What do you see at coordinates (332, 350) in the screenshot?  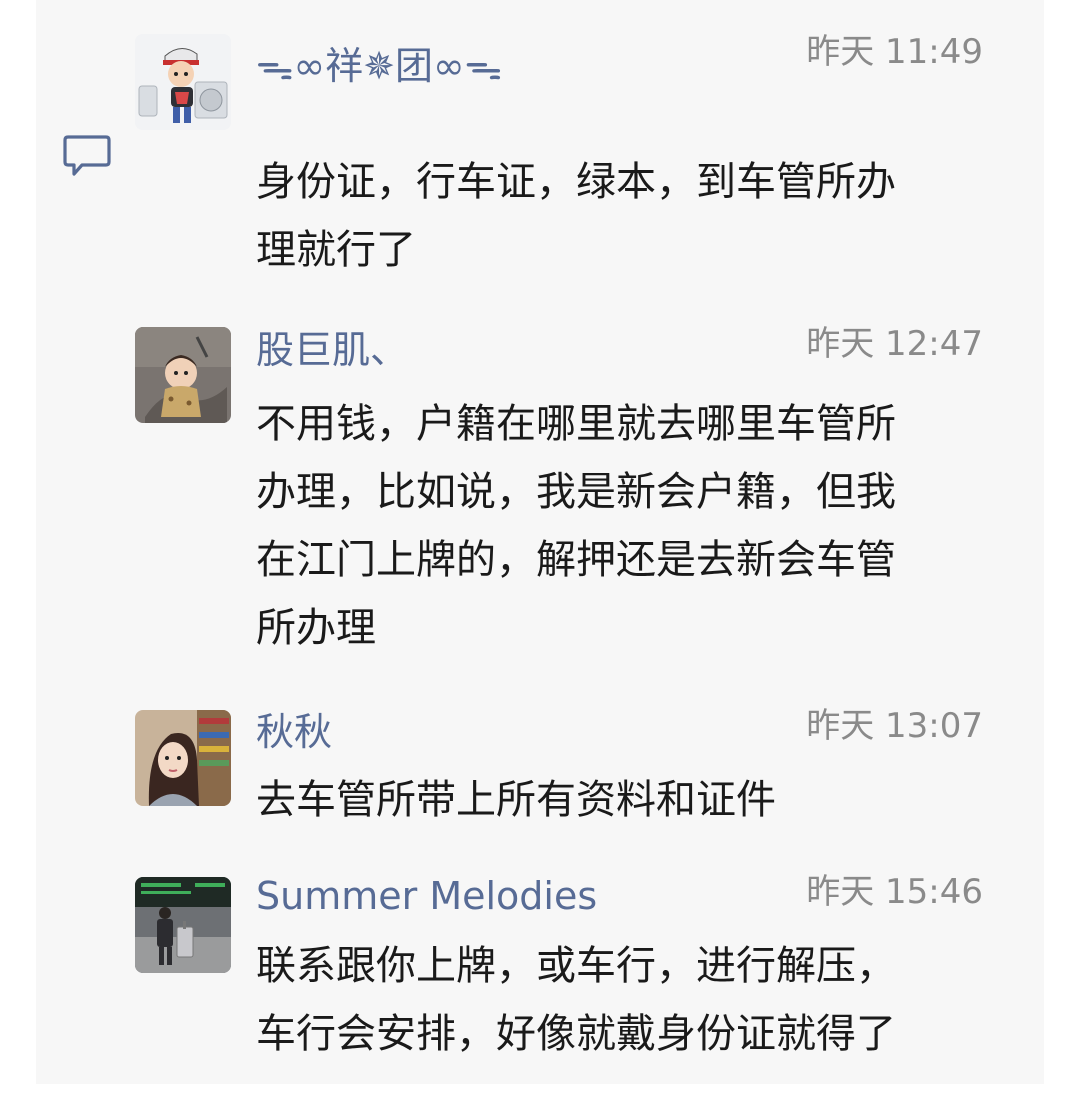 I see `commenter-name: 股巨肌、` at bounding box center [332, 350].